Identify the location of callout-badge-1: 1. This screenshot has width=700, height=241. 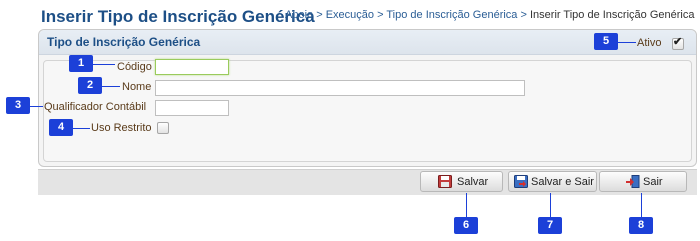
(81, 63).